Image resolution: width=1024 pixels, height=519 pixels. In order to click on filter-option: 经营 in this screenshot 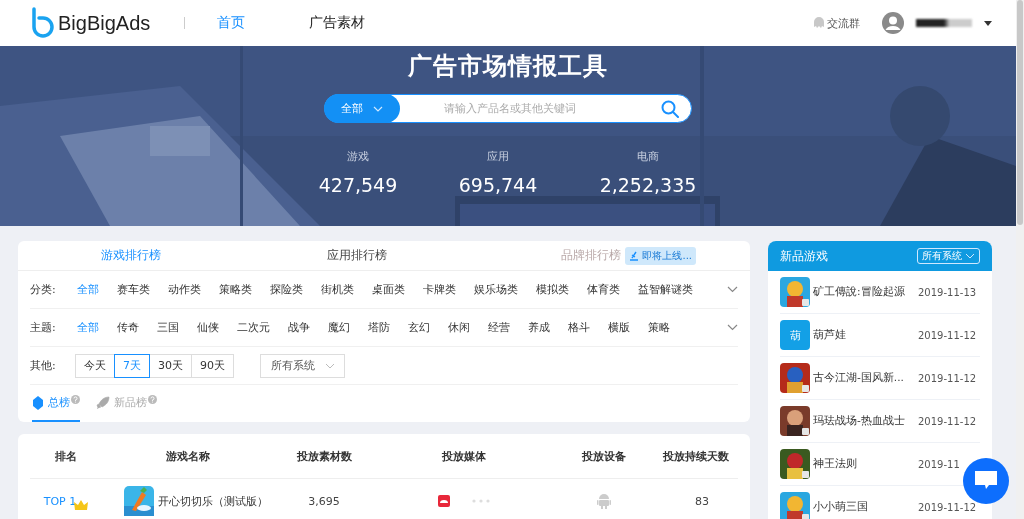, I will do `click(499, 327)`.